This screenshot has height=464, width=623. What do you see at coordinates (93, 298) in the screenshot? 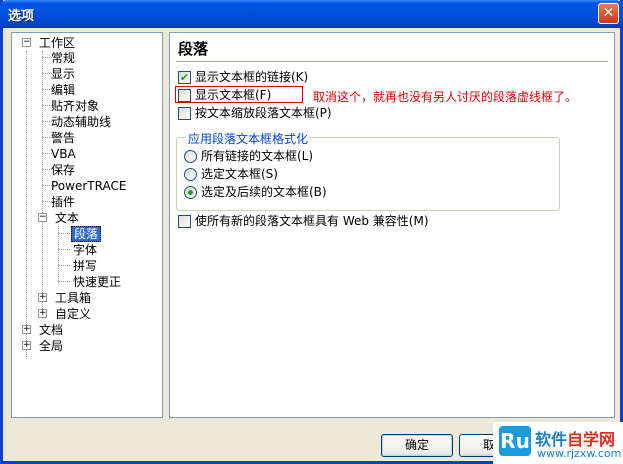
I see `tree-item-toolbox: + 工具箱` at bounding box center [93, 298].